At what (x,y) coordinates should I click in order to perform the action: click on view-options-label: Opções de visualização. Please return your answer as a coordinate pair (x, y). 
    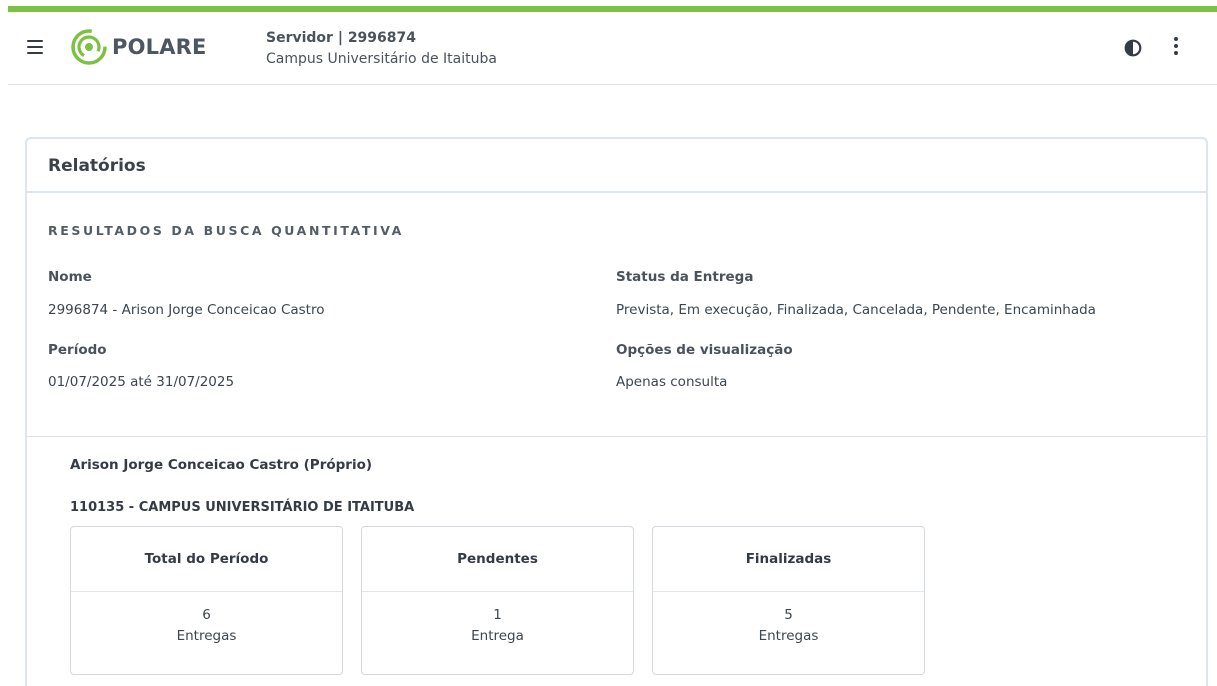
    Looking at the image, I should click on (704, 350).